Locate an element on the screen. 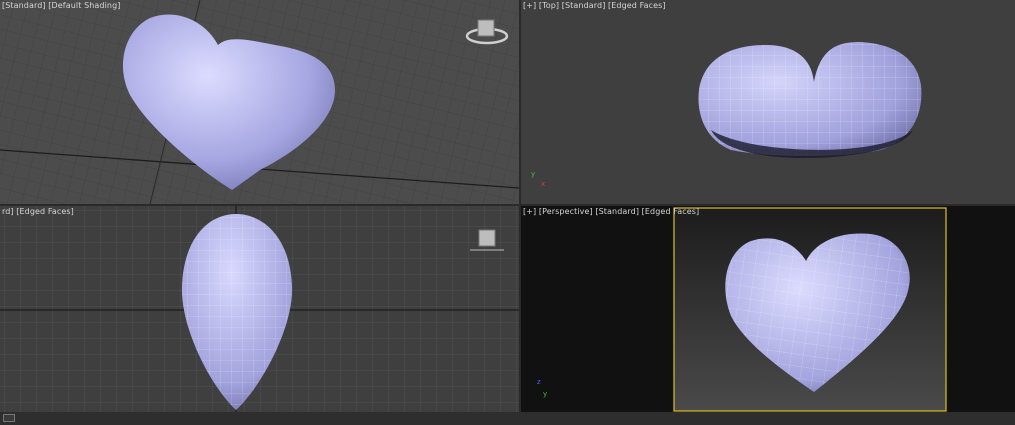 The width and height of the screenshot is (1015, 425). status-icon is located at coordinates (9, 418).